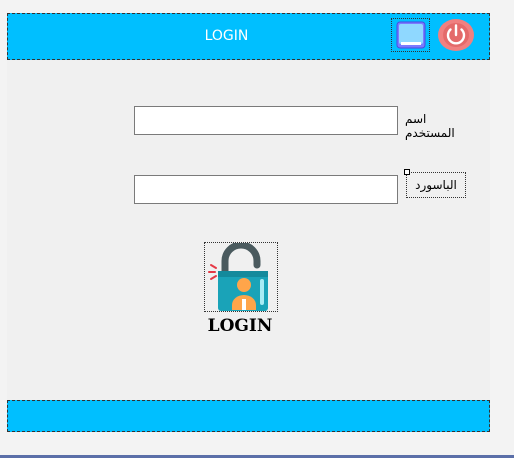 This screenshot has width=514, height=458. Describe the element at coordinates (248, 416) in the screenshot. I see `footer-bar` at that location.